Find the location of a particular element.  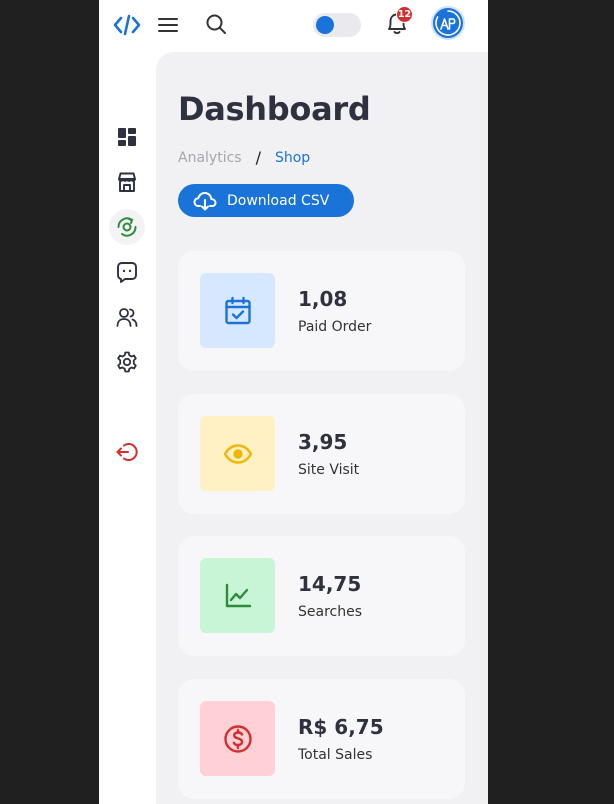

calendar-check-icon is located at coordinates (237, 310).